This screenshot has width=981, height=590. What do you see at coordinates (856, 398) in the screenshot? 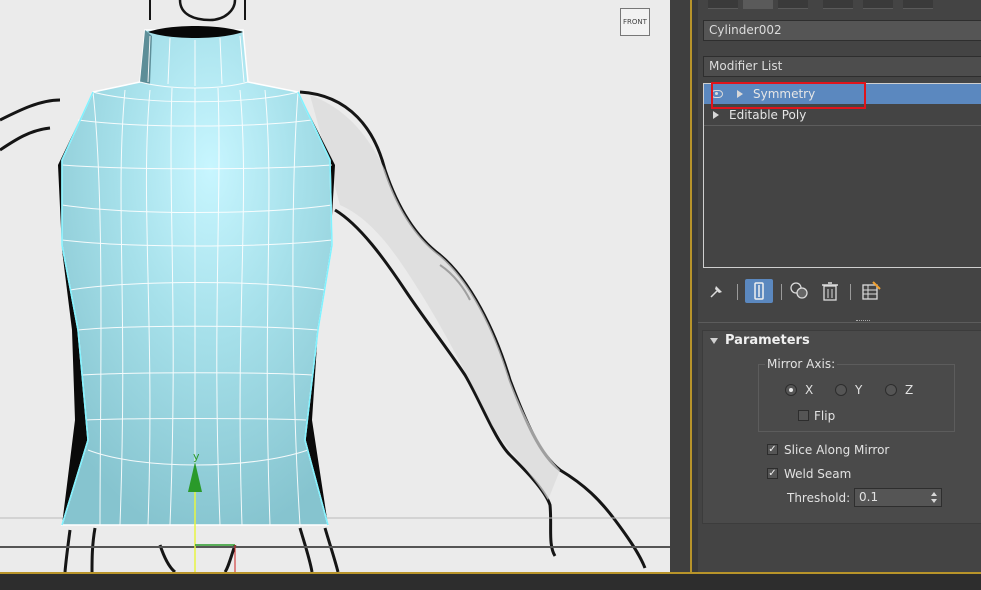
I see `mirror-axis-group` at bounding box center [856, 398].